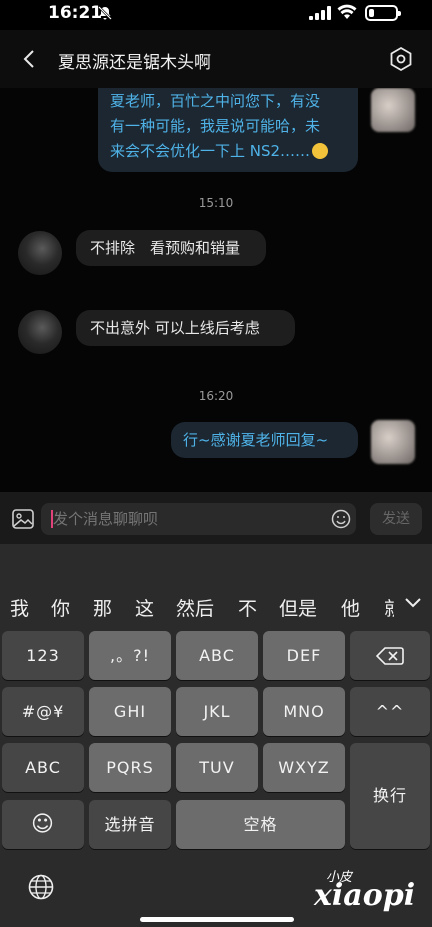  What do you see at coordinates (304, 655) in the screenshot?
I see `key-def: DEF` at bounding box center [304, 655].